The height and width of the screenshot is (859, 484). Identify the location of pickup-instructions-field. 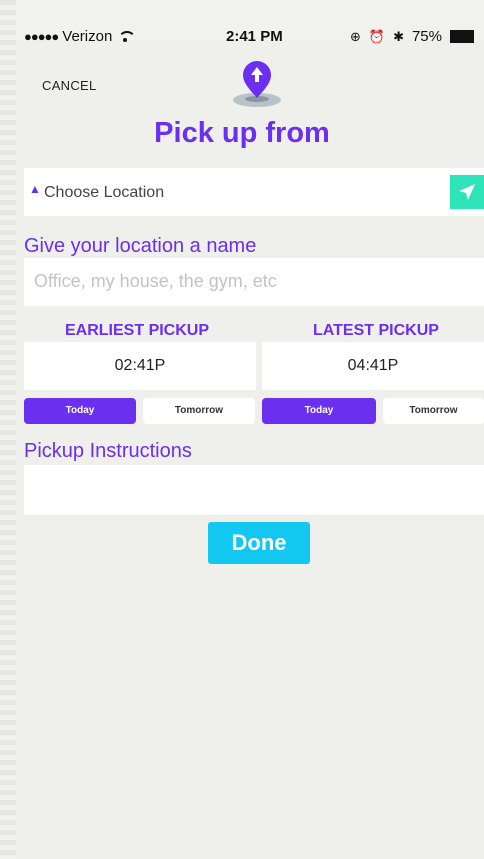
(254, 490).